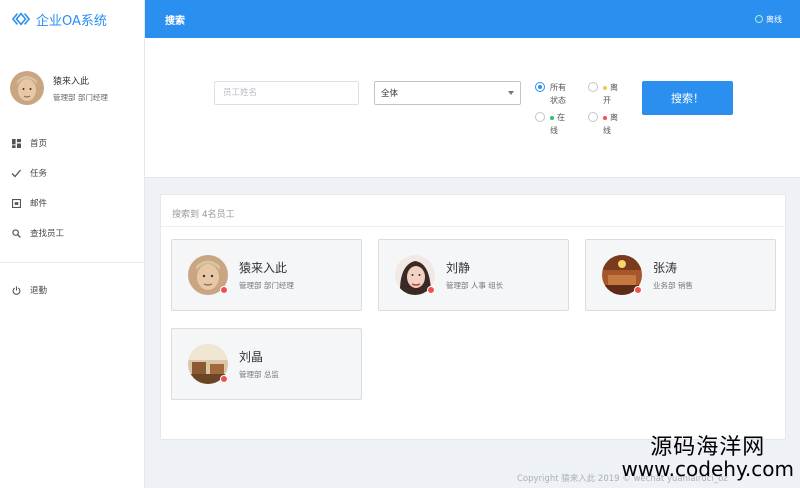 This screenshot has height=488, width=800. I want to click on user-name: 猿来入此, so click(71, 81).